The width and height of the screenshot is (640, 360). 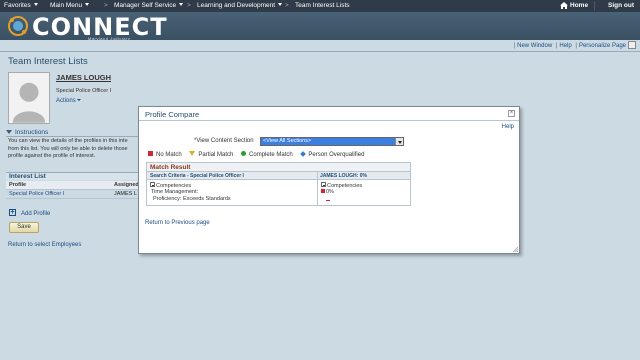 What do you see at coordinates (17, 185) in the screenshot?
I see `column-header-profile: Profile` at bounding box center [17, 185].